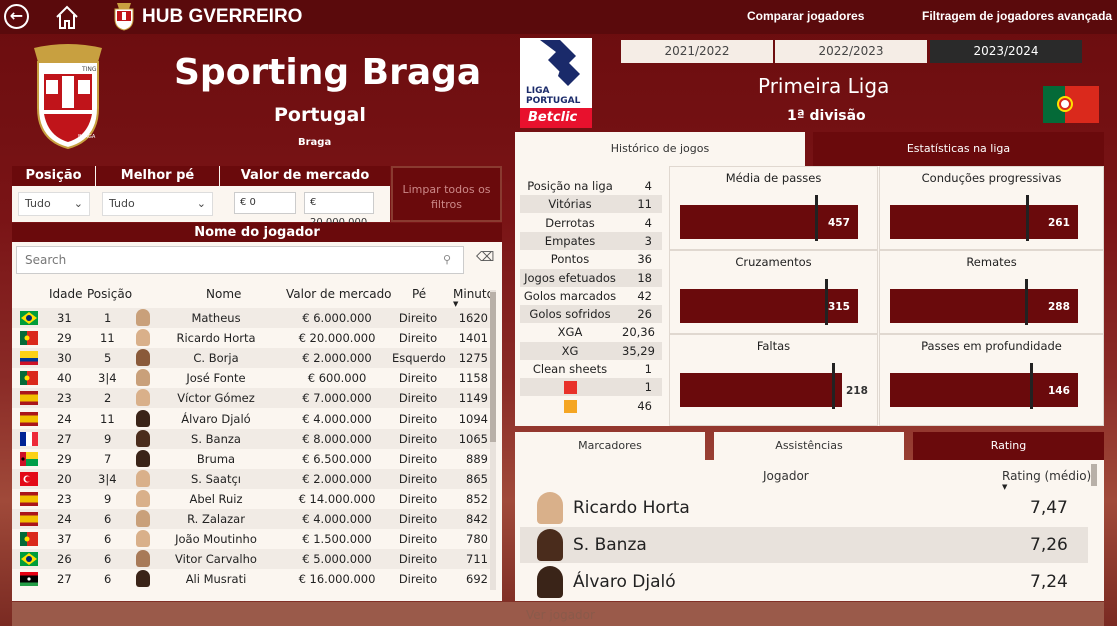 This screenshot has height=626, width=1117. I want to click on table-scrollbar-thumb, so click(493, 367).